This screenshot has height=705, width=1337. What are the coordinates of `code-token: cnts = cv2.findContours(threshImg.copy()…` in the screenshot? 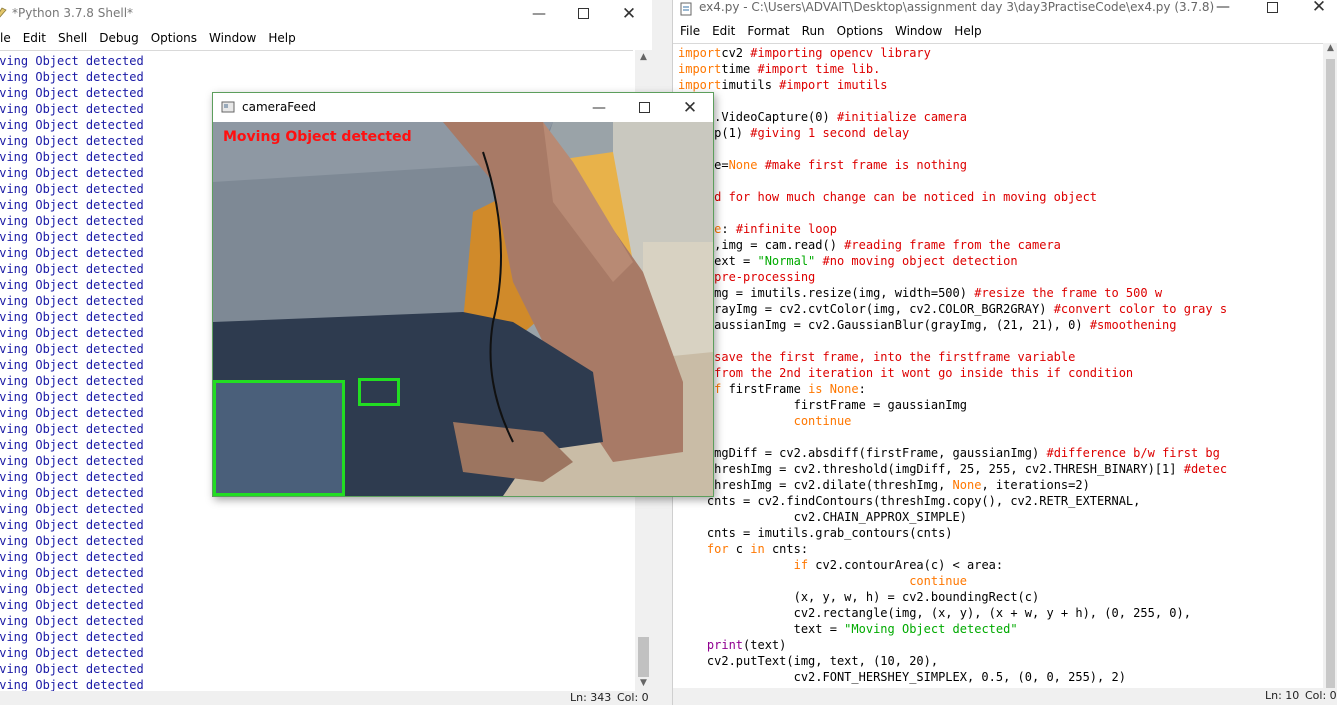 It's located at (909, 501).